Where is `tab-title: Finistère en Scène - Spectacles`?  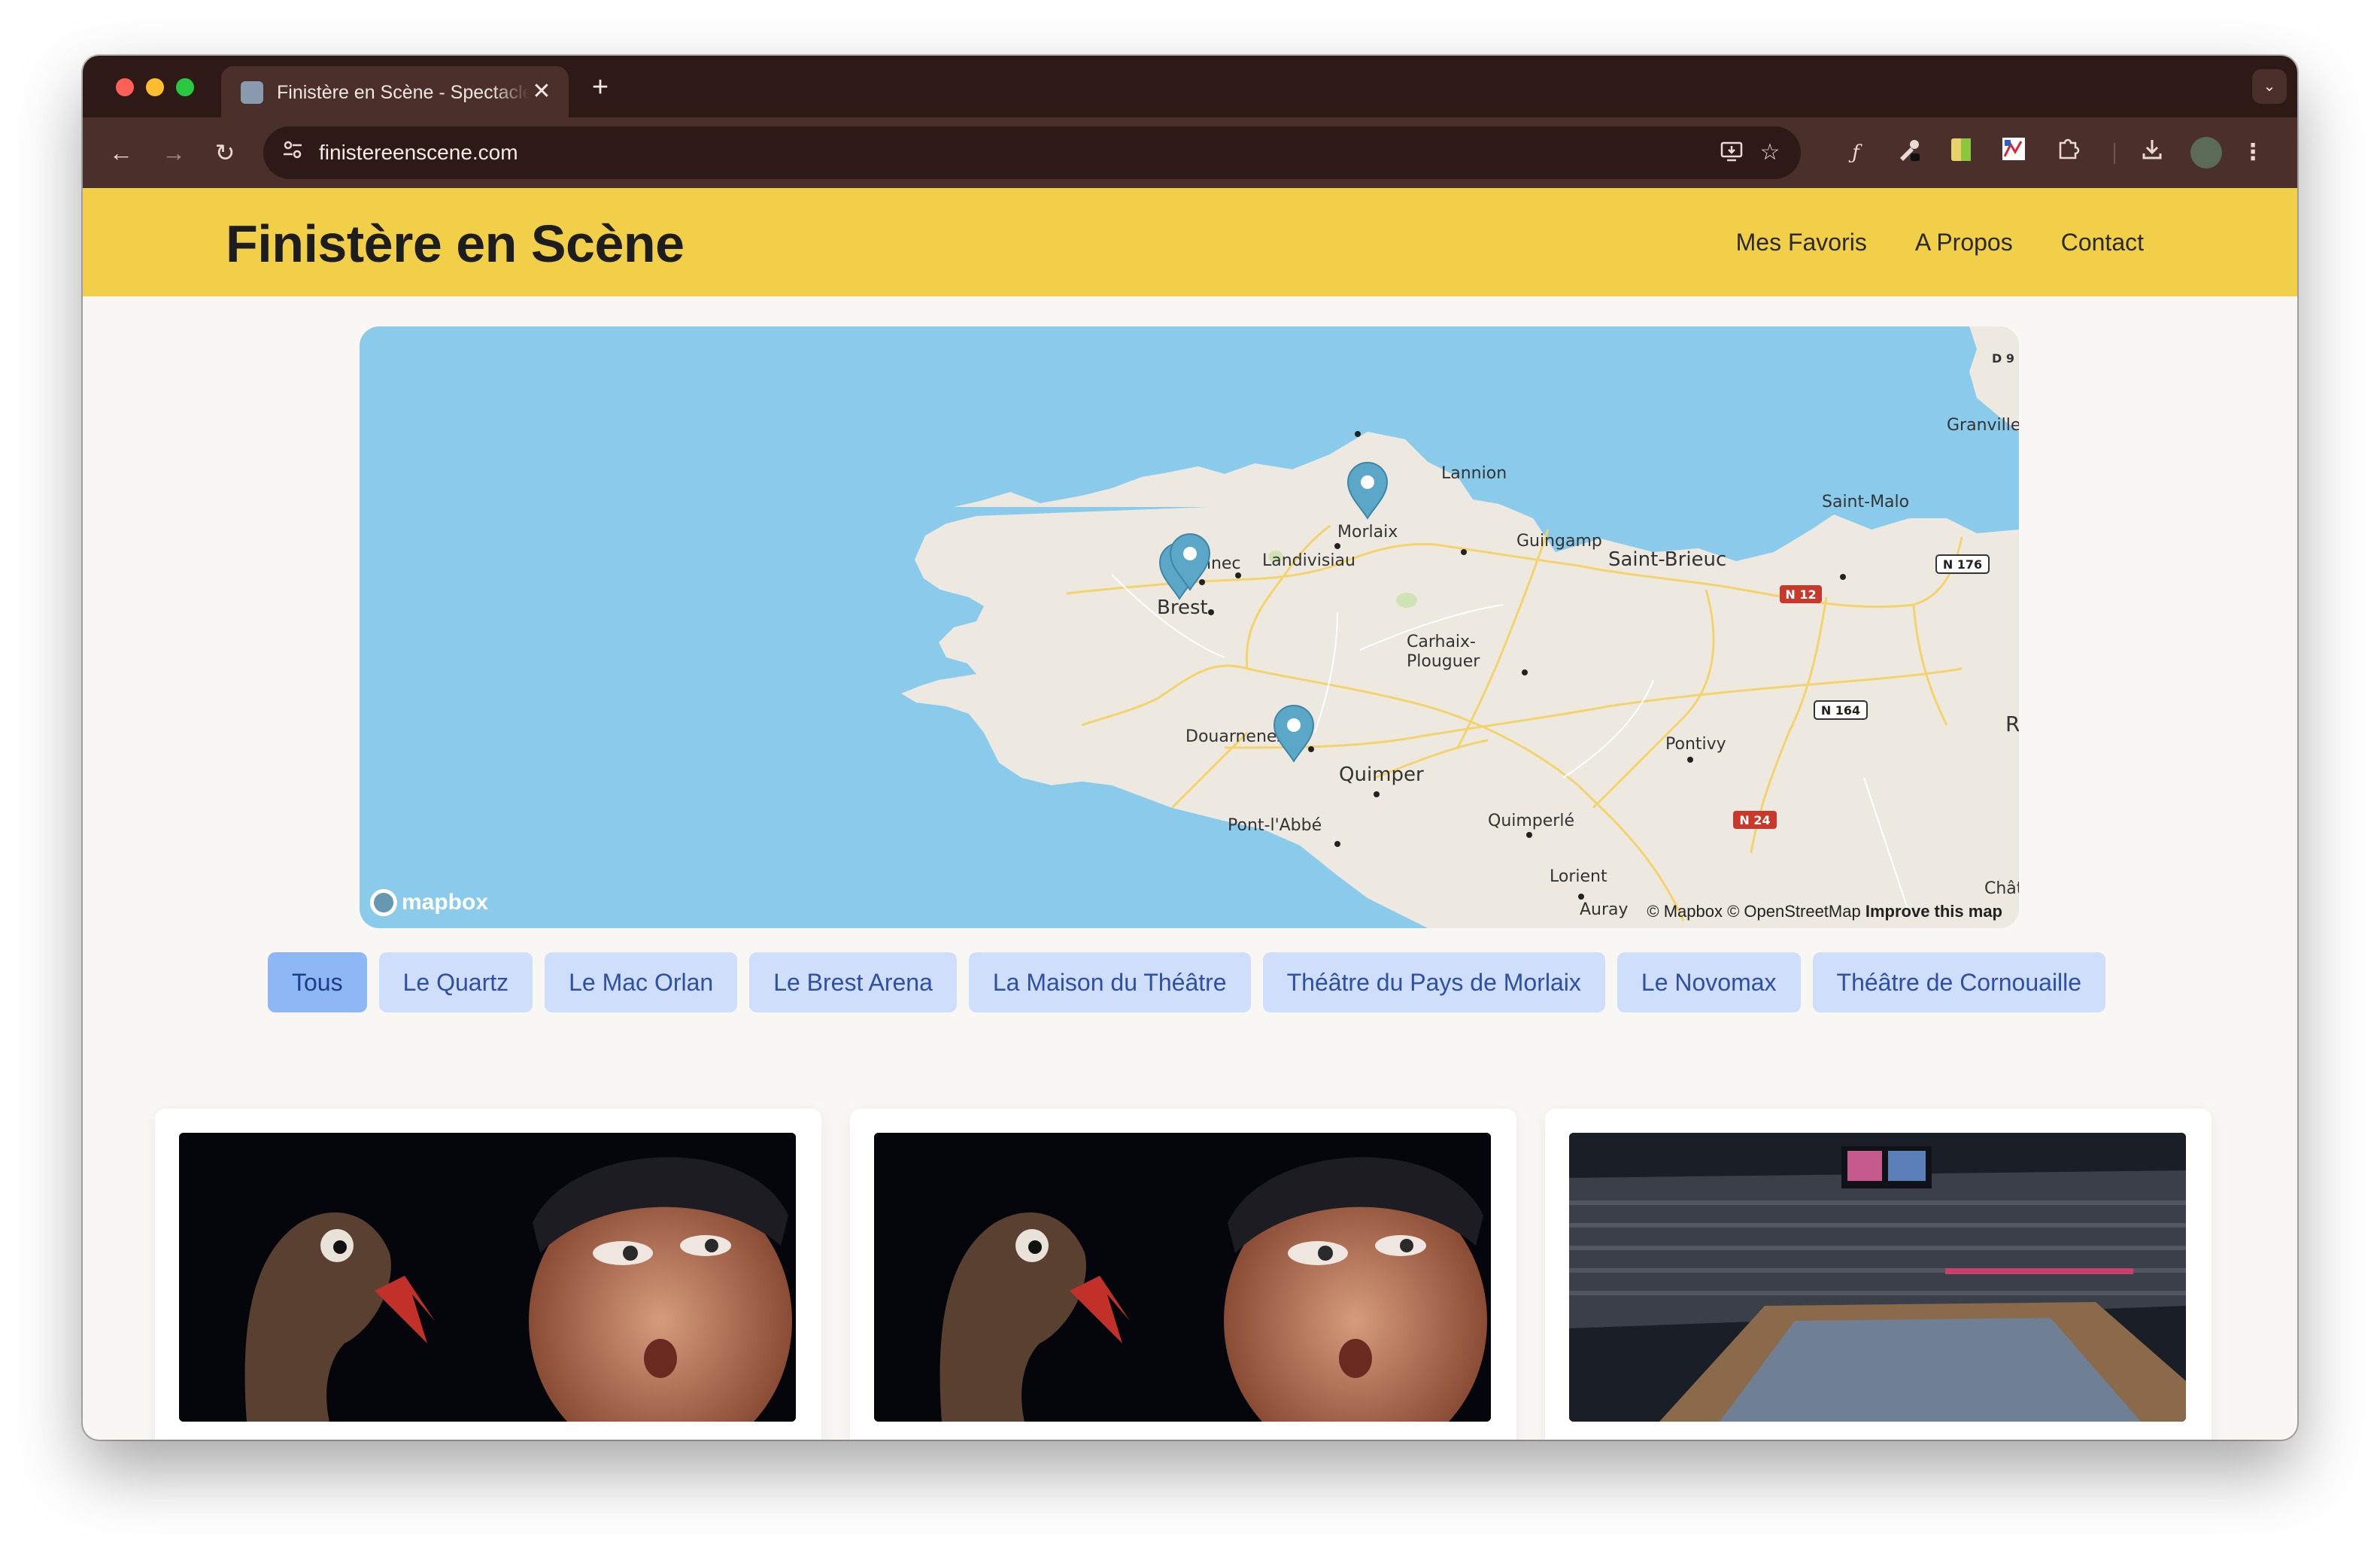
tab-title: Finistère en Scène - Spectacles is located at coordinates (403, 93).